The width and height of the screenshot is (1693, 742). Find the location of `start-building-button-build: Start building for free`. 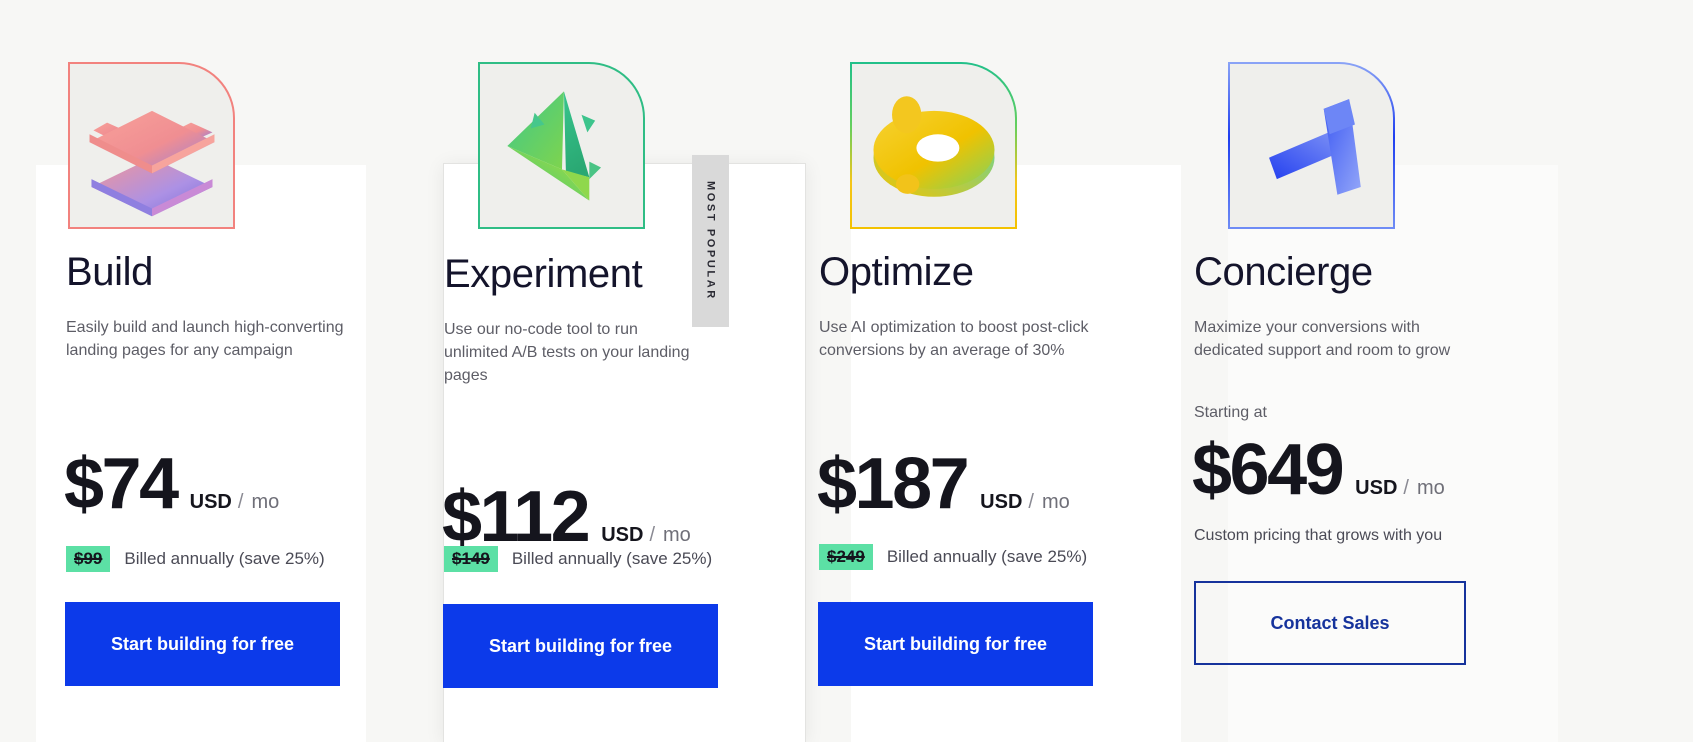

start-building-button-build: Start building for free is located at coordinates (202, 644).